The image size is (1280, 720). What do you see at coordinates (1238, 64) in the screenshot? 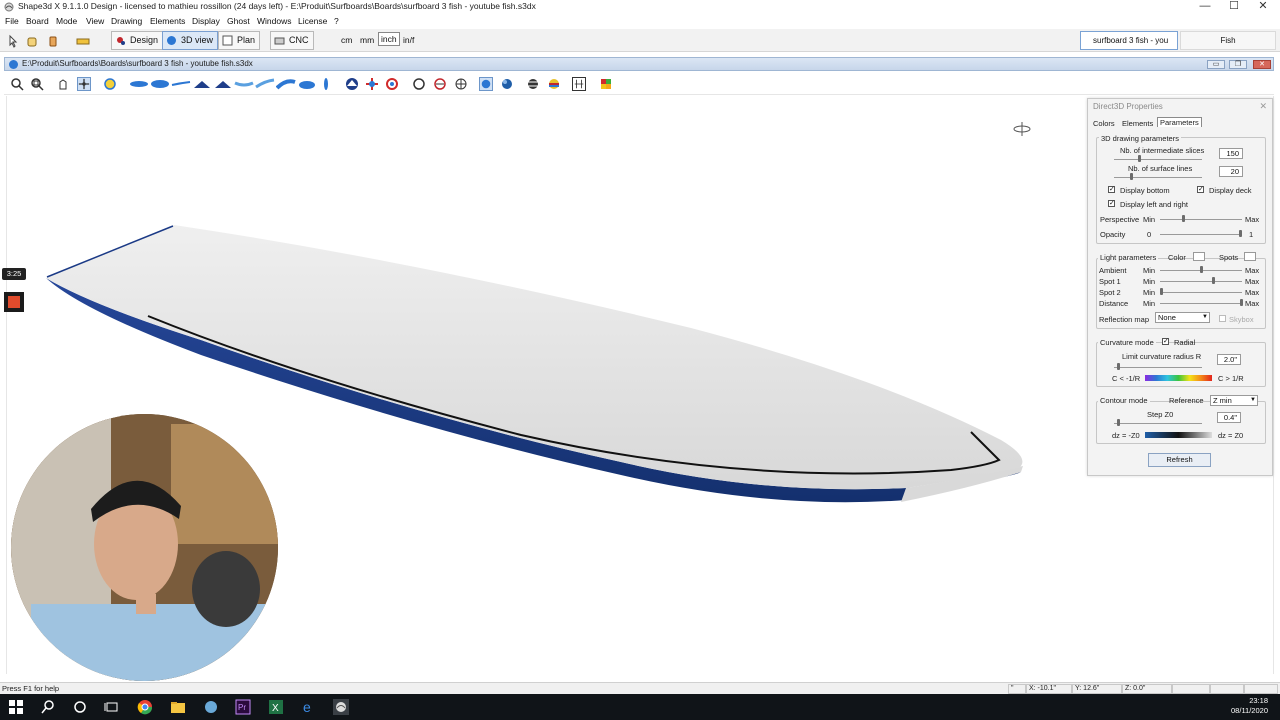
I see `doc-restore-button: ❐` at bounding box center [1238, 64].